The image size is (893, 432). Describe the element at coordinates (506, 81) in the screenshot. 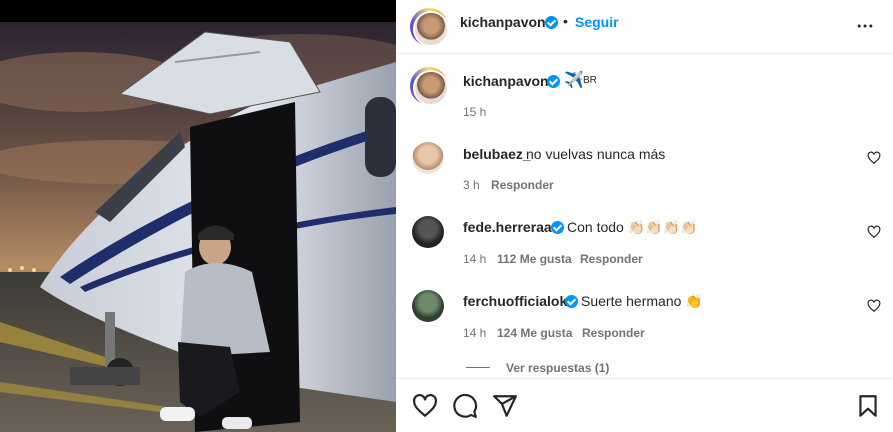

I see `caption-username: kichanpavon` at that location.